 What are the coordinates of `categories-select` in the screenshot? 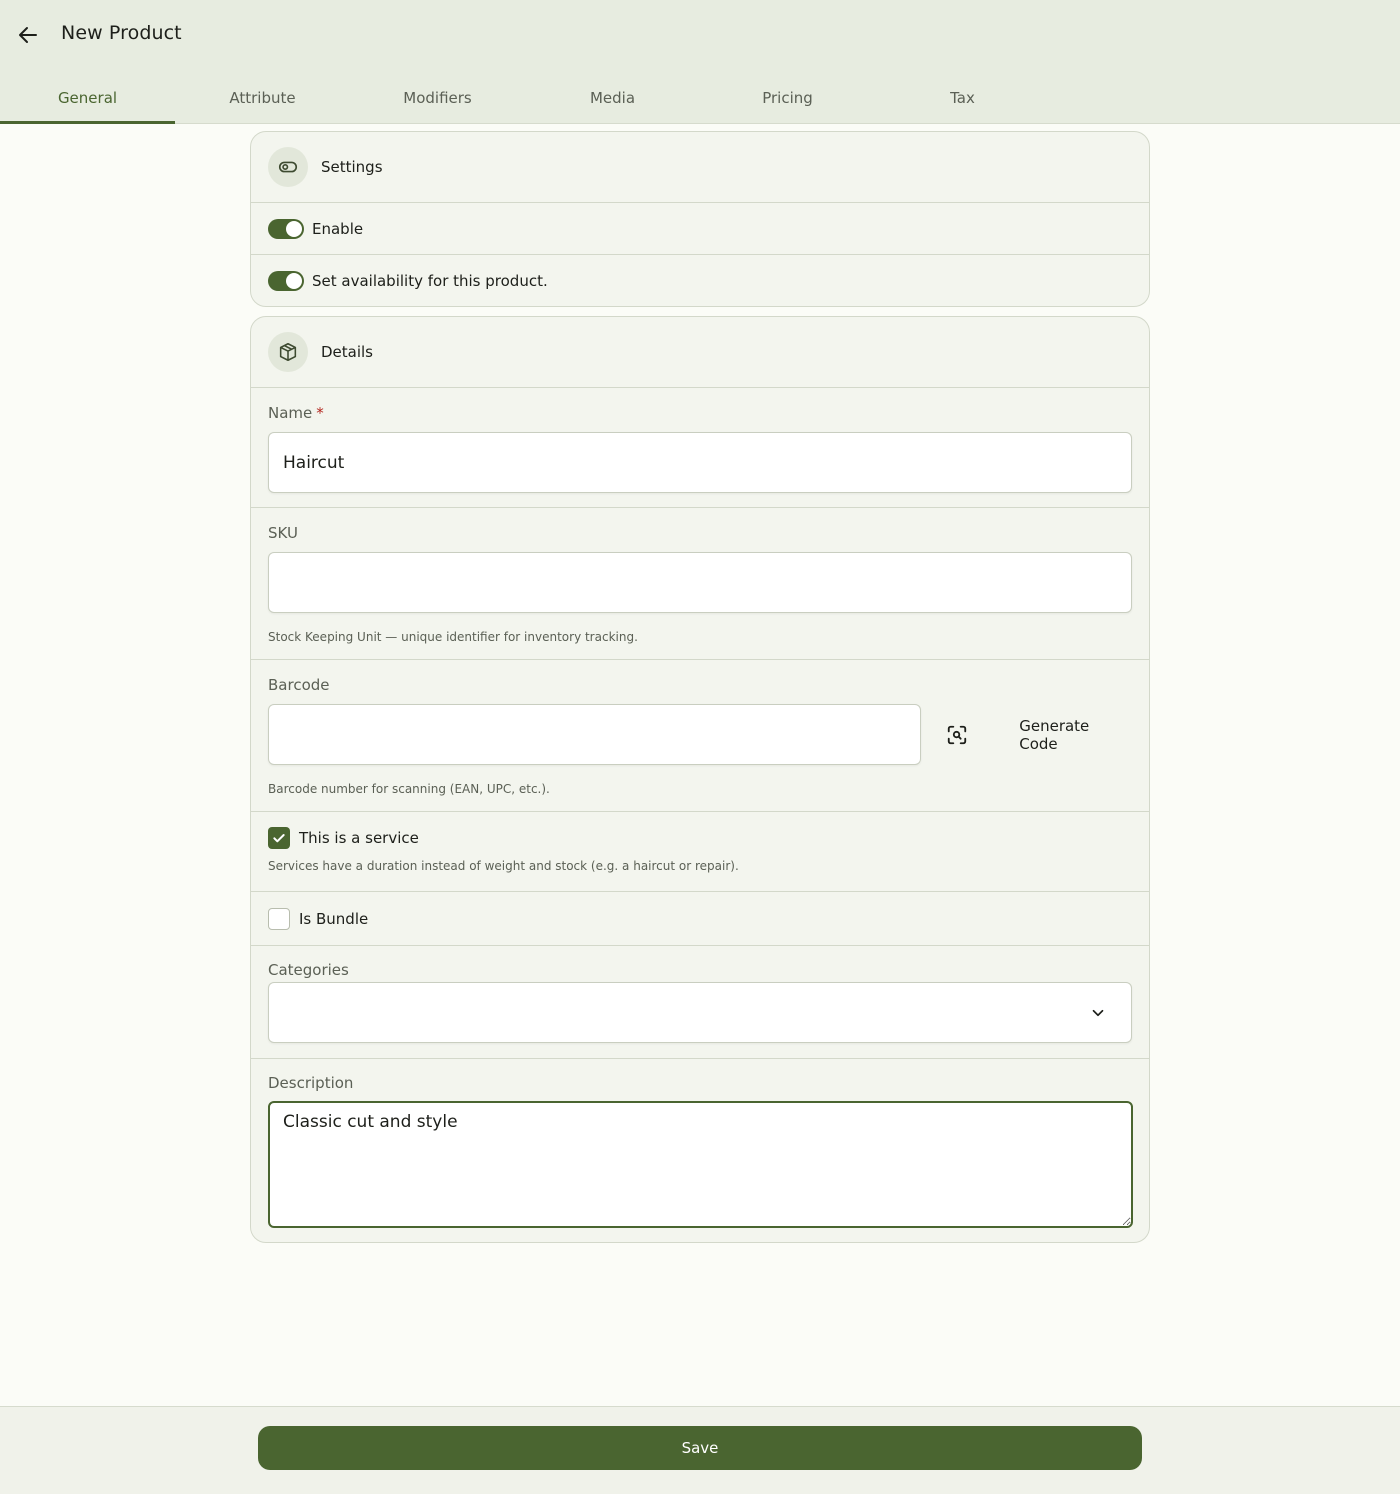 It's located at (700, 1012).